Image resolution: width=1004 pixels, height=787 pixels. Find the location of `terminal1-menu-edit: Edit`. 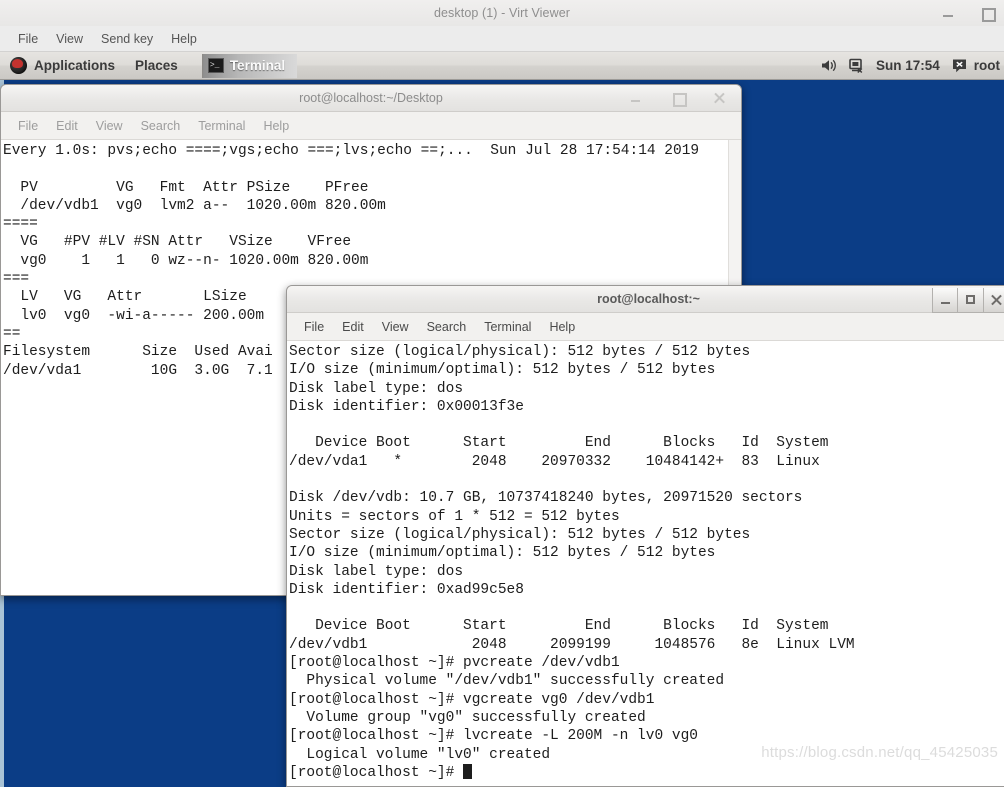

terminal1-menu-edit: Edit is located at coordinates (67, 126).